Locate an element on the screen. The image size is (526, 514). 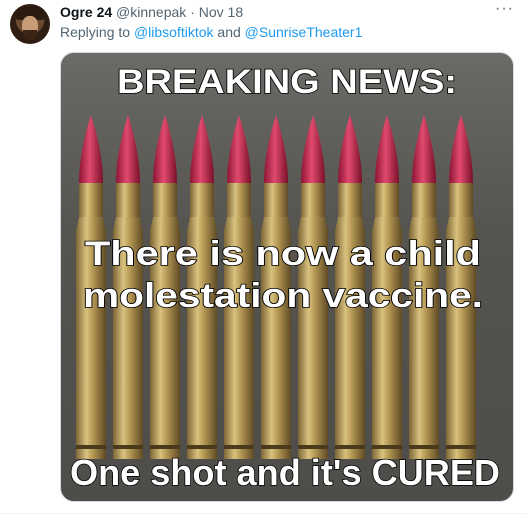
user-handle: @kinnepak is located at coordinates (151, 12).